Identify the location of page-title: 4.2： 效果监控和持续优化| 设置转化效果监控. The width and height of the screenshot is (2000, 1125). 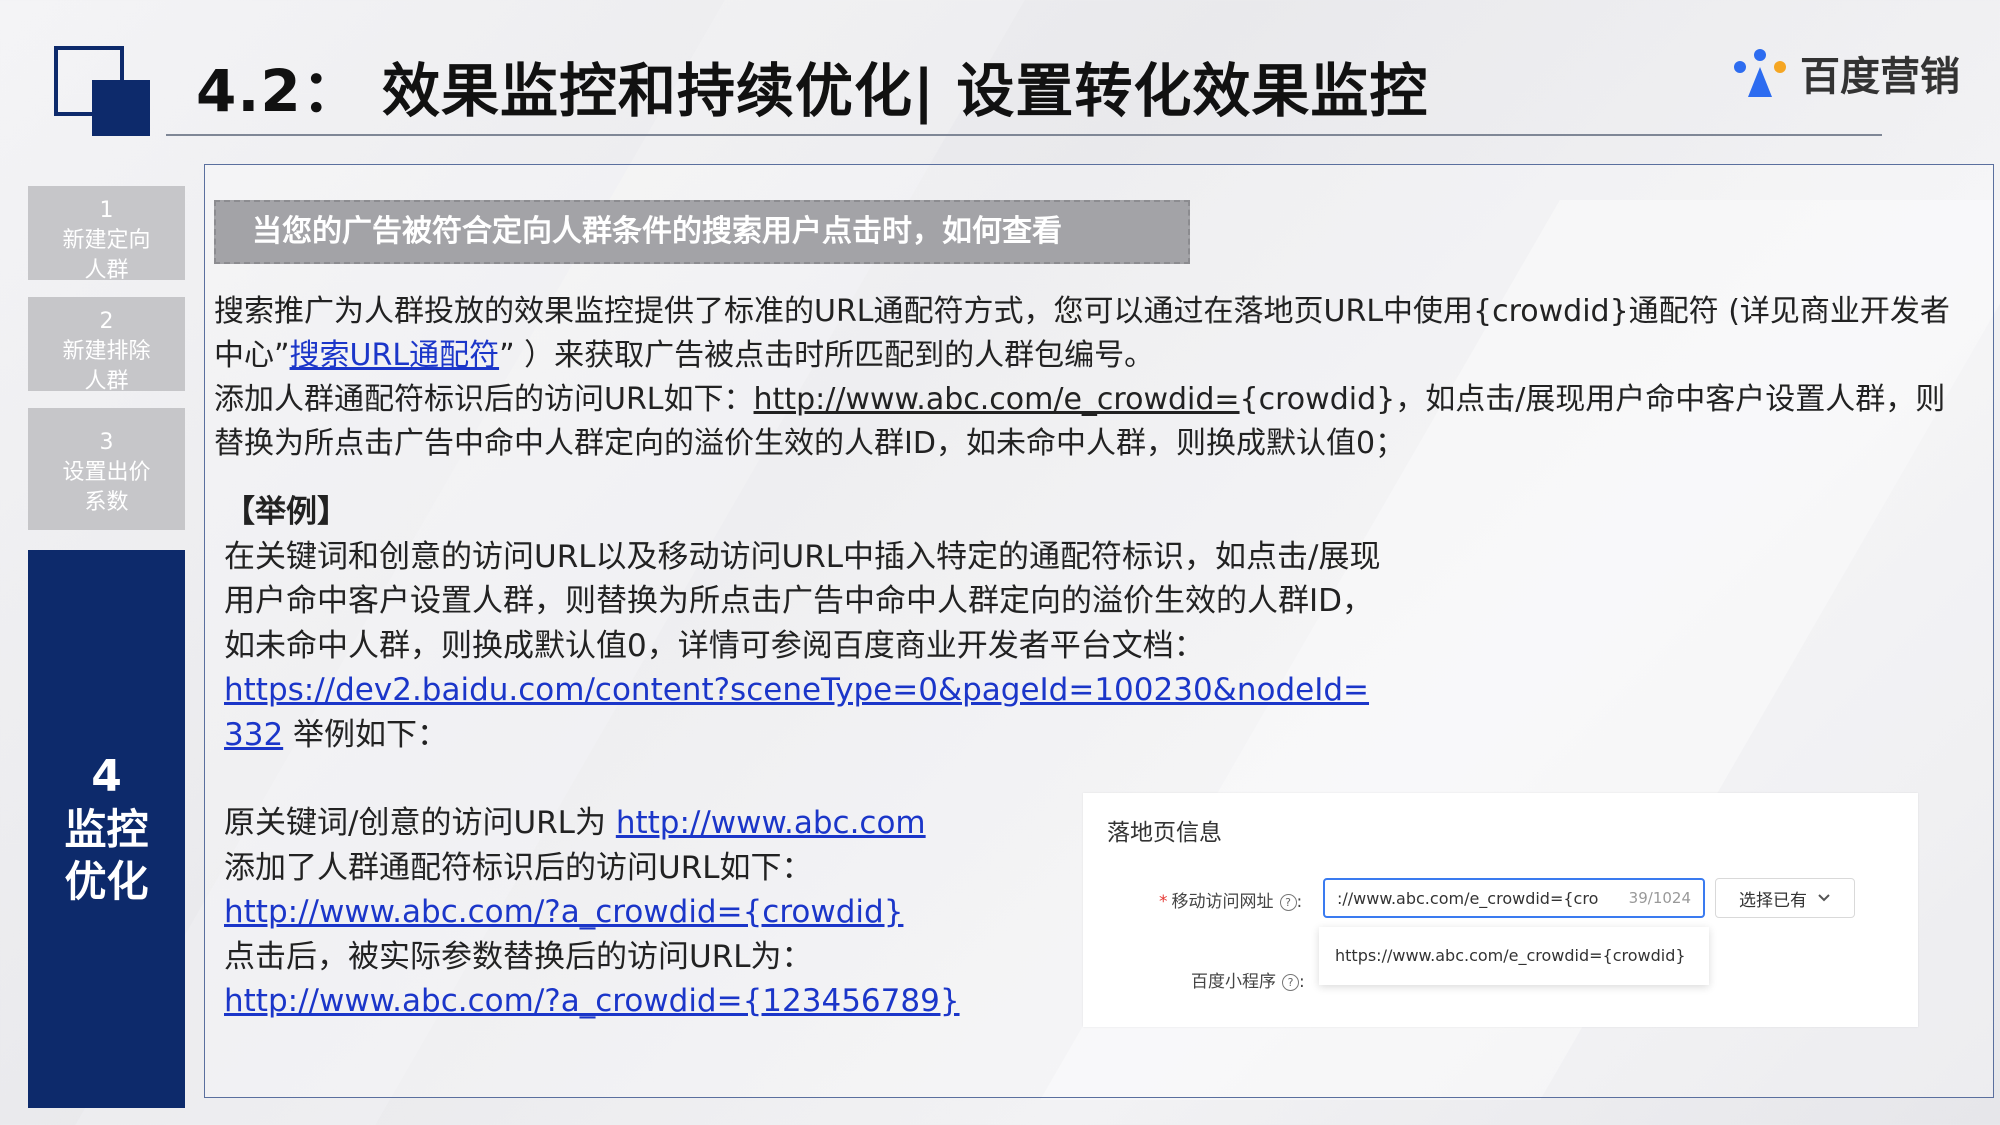
(812, 91).